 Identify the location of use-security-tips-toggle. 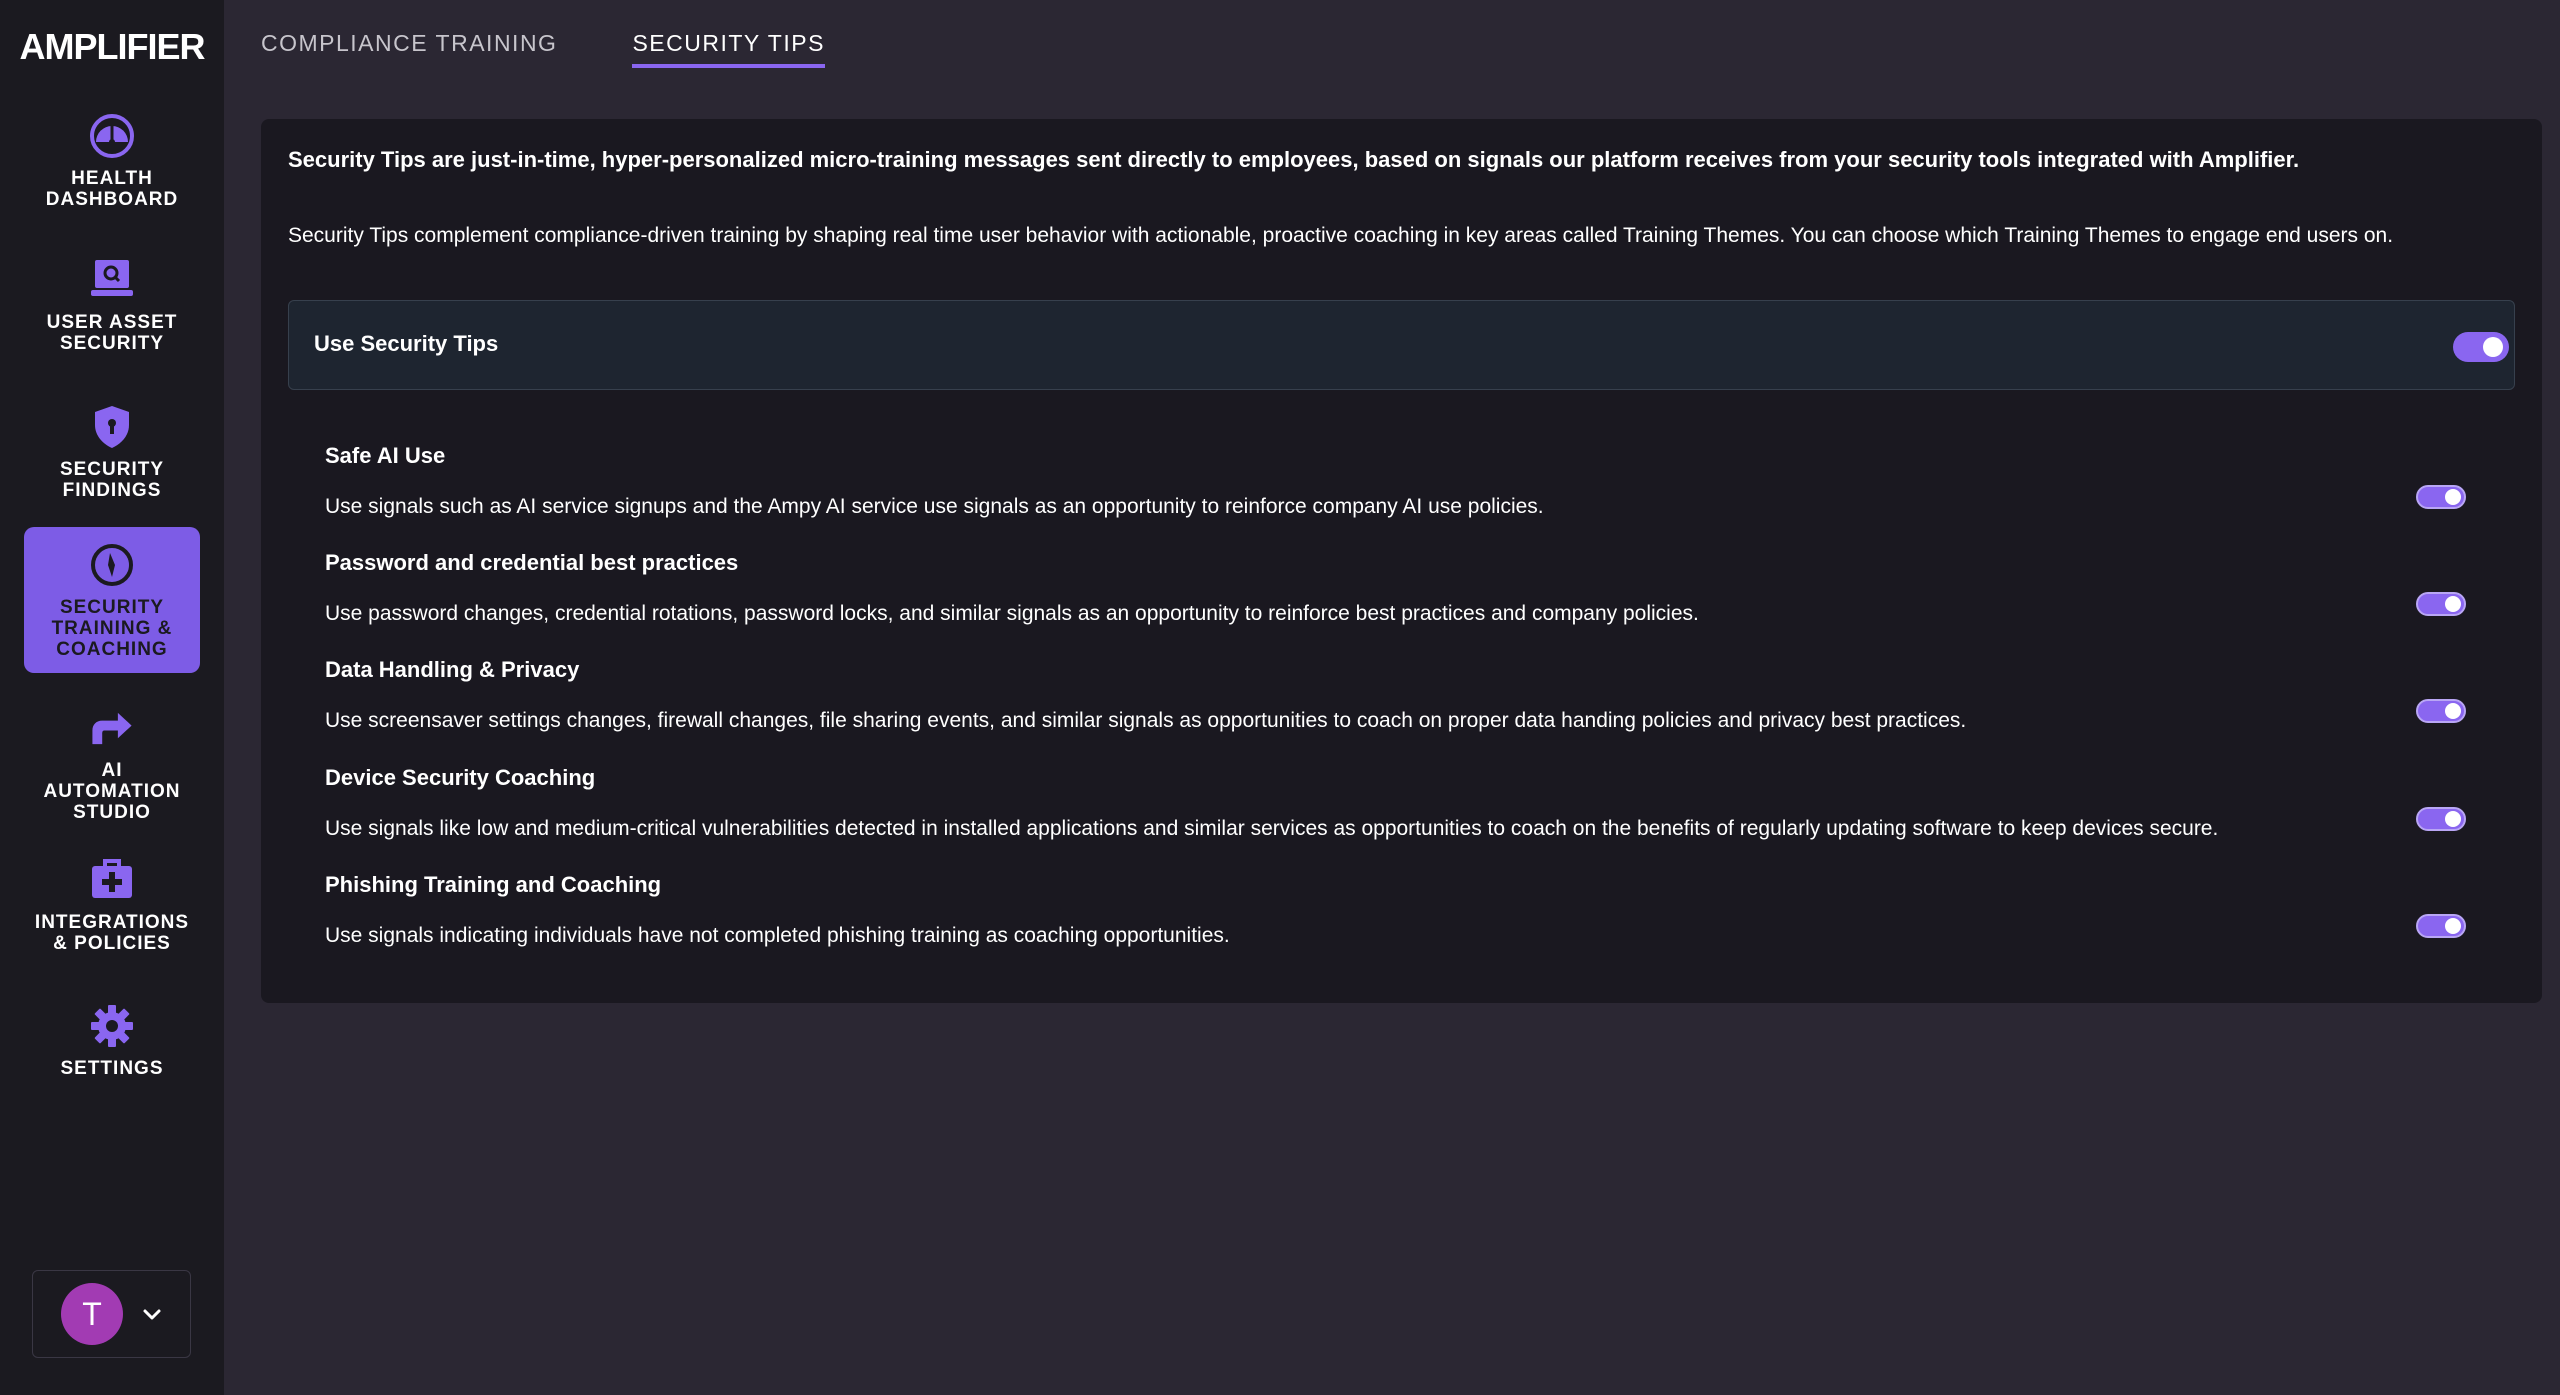
(2481, 347).